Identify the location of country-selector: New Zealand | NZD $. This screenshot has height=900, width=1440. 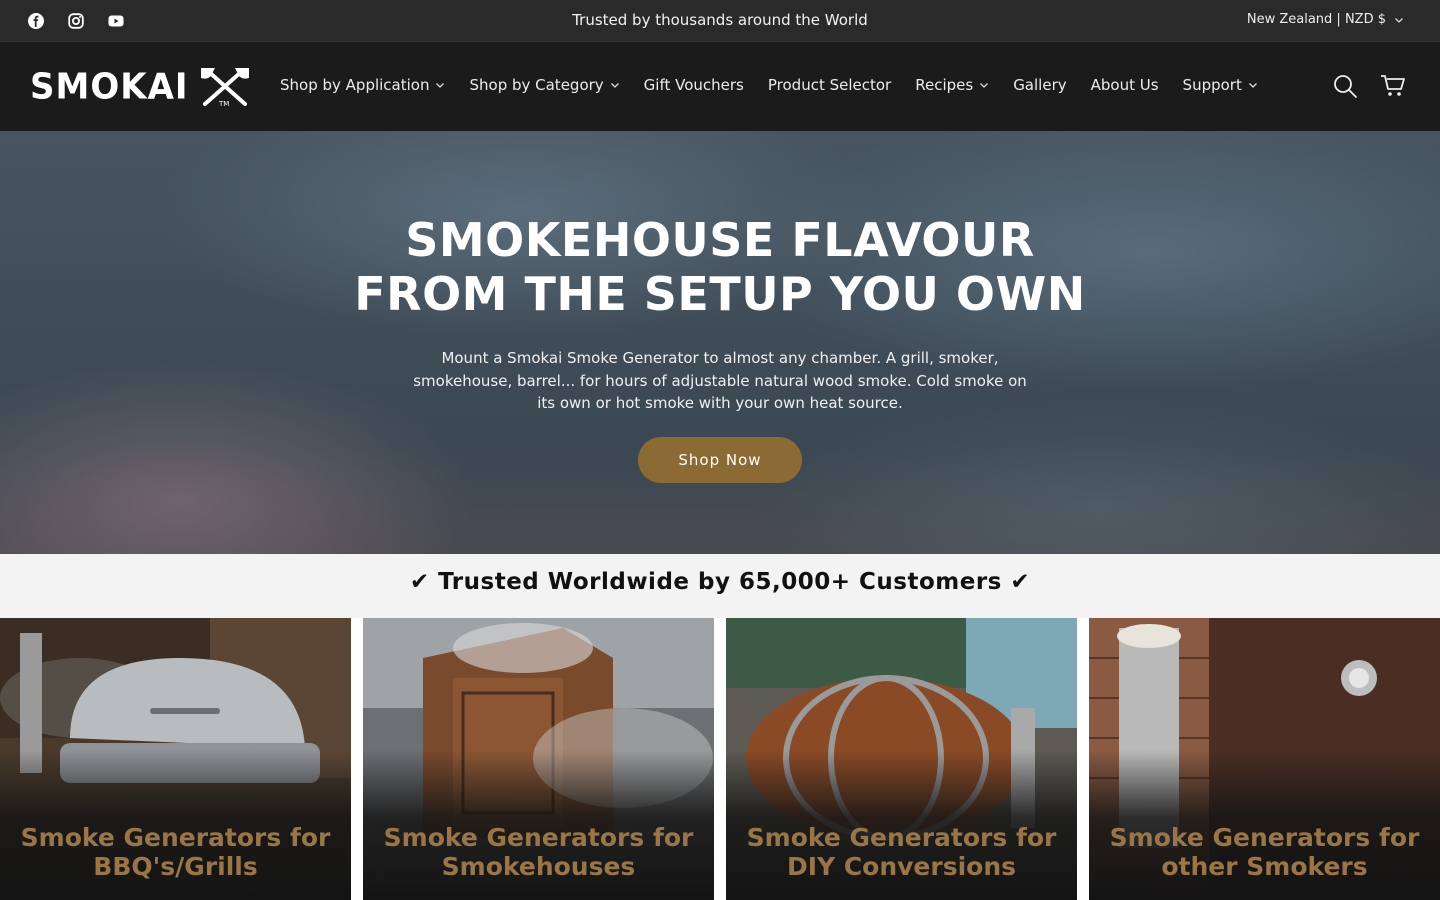
(1325, 19).